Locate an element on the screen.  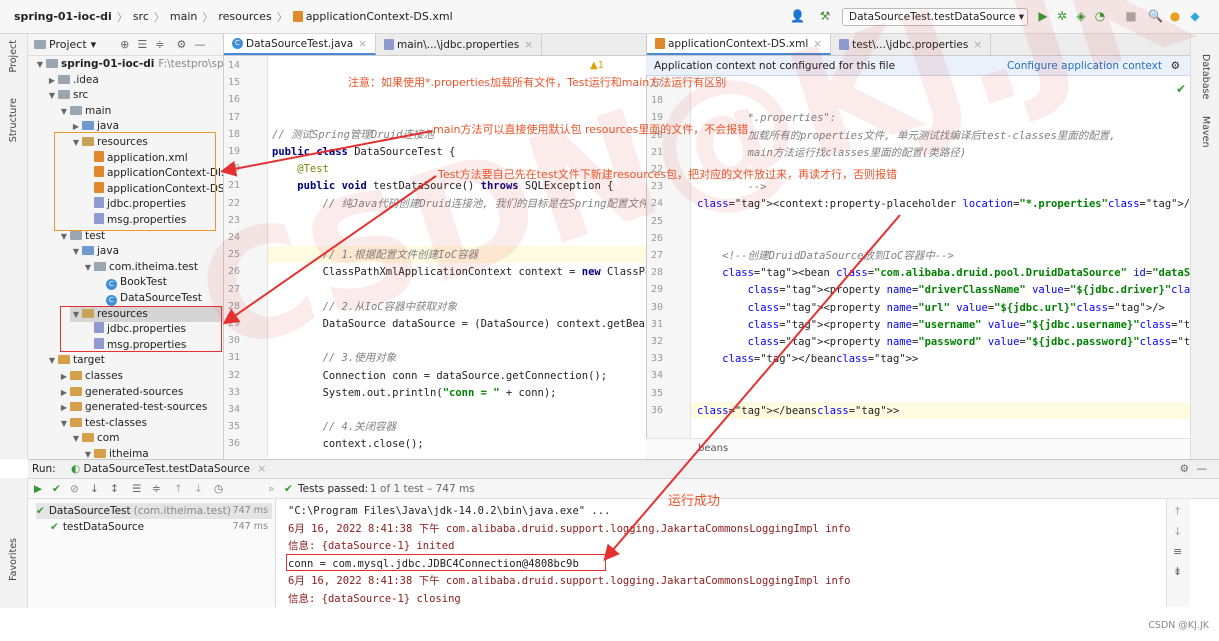
xml-breadcrumb: beans is located at coordinates (918, 448).